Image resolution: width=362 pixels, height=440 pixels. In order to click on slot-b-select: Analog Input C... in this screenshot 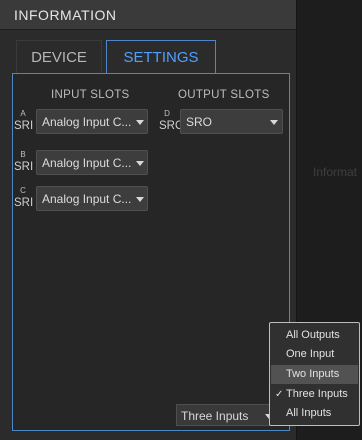, I will do `click(92, 162)`.